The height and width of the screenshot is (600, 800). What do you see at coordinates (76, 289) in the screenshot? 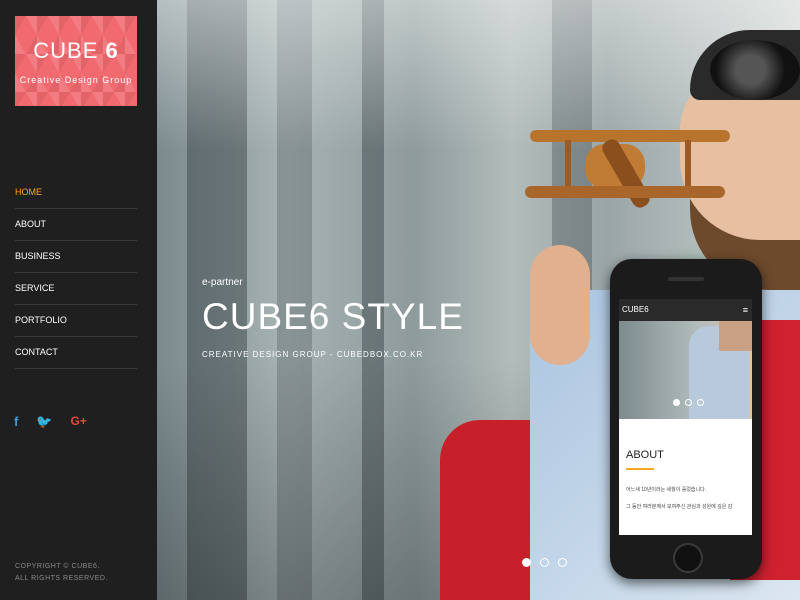
I see `nav-item-service: SERVICE` at bounding box center [76, 289].